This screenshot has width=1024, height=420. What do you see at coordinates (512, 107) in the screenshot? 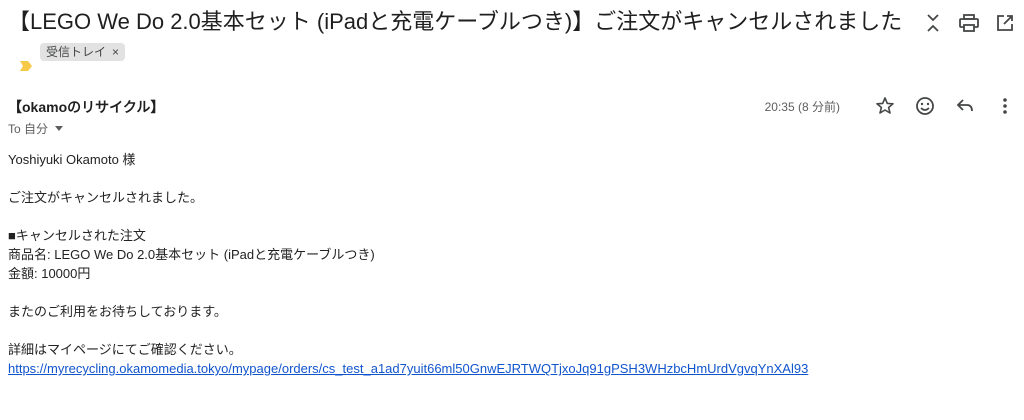
I see `sender-row: 【okamoのリサイクル】 20:35 (8 分前)` at bounding box center [512, 107].